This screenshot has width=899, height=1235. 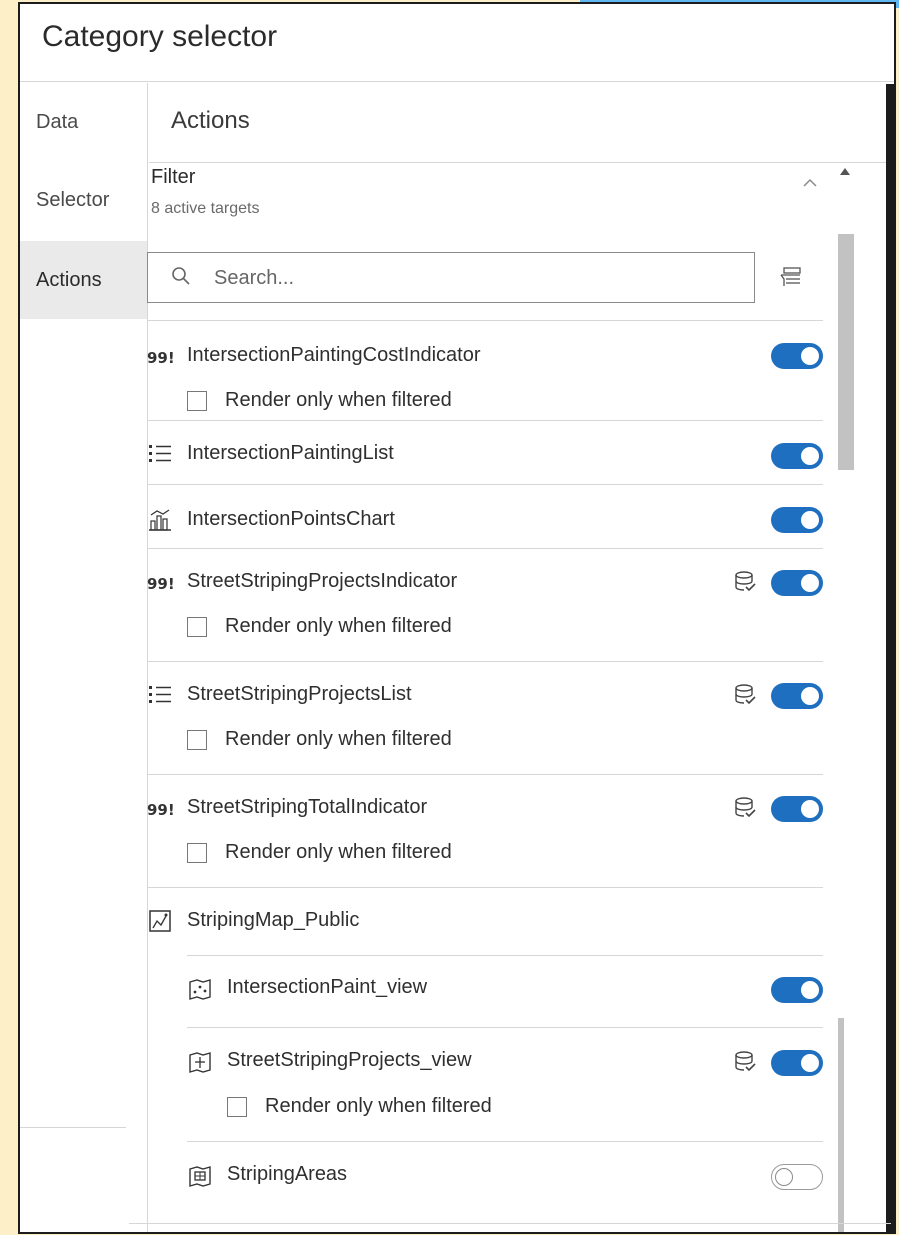 What do you see at coordinates (57, 121) in the screenshot?
I see `nav-item-label: Data` at bounding box center [57, 121].